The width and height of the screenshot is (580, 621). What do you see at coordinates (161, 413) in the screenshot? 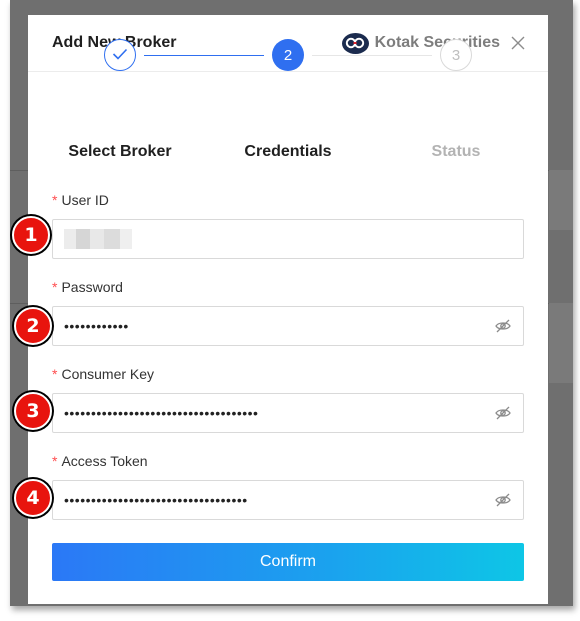
I see `consumer-key-value: ••••••••••••••••••••••••••••••••••••` at bounding box center [161, 413].